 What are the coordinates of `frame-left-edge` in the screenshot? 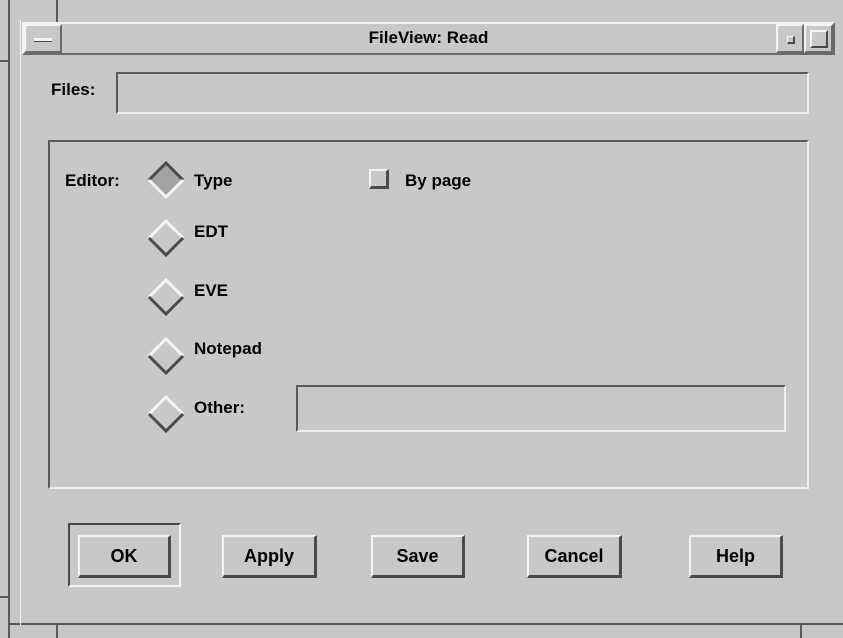 It's located at (9, 319).